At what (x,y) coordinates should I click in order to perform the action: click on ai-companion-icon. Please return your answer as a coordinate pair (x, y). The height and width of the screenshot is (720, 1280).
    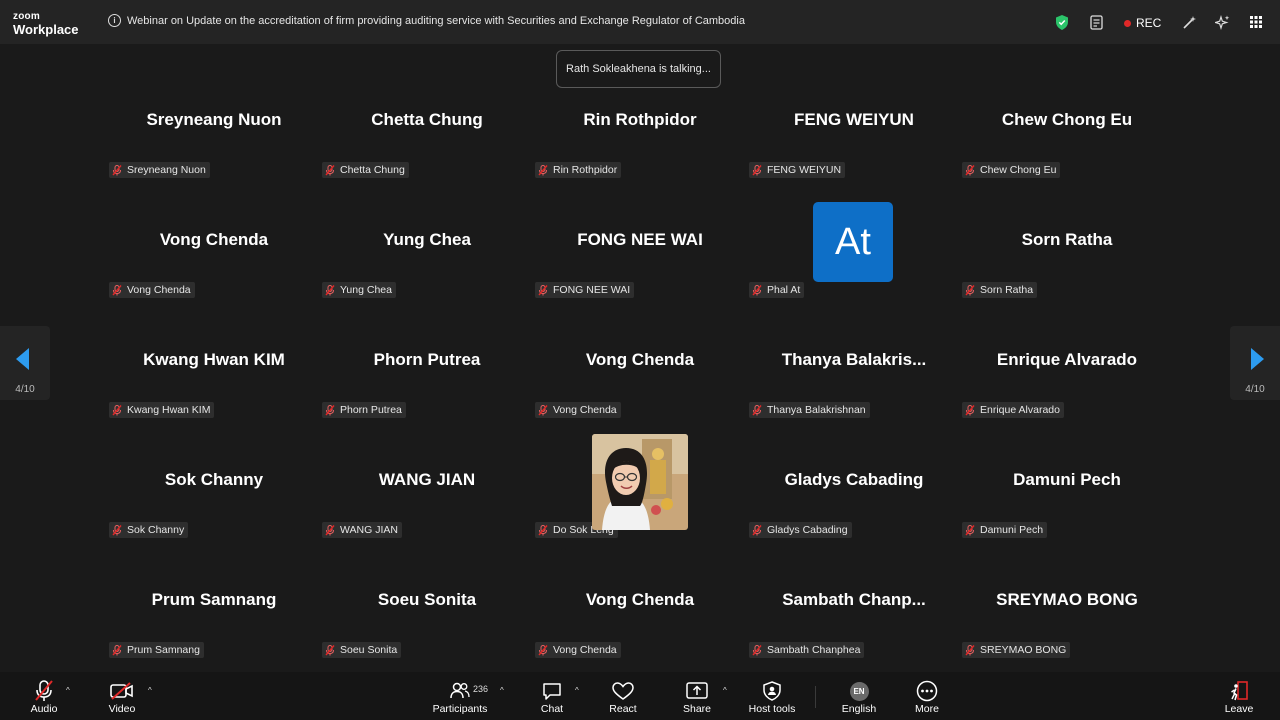
    Looking at the image, I should click on (1222, 22).